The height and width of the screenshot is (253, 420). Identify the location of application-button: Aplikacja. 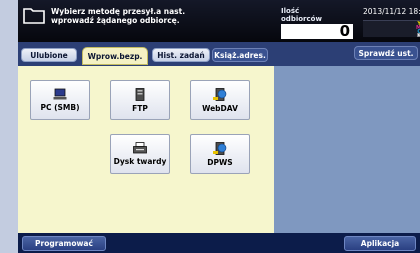
(380, 243).